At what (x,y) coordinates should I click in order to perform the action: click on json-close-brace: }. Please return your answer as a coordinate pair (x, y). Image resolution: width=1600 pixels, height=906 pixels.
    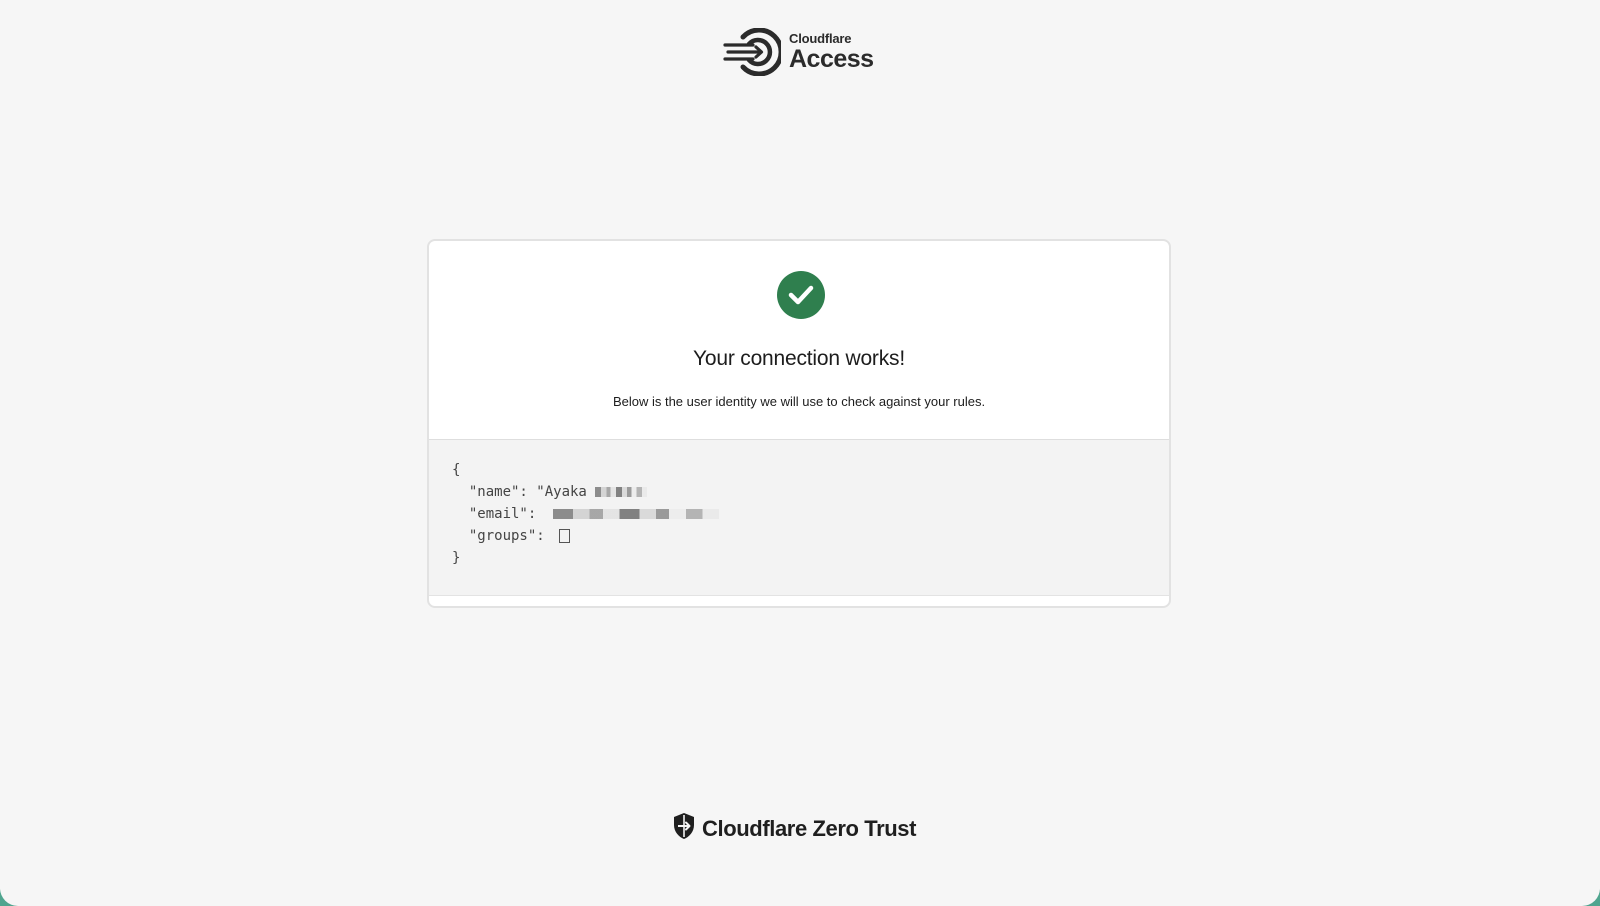
    Looking at the image, I should click on (456, 558).